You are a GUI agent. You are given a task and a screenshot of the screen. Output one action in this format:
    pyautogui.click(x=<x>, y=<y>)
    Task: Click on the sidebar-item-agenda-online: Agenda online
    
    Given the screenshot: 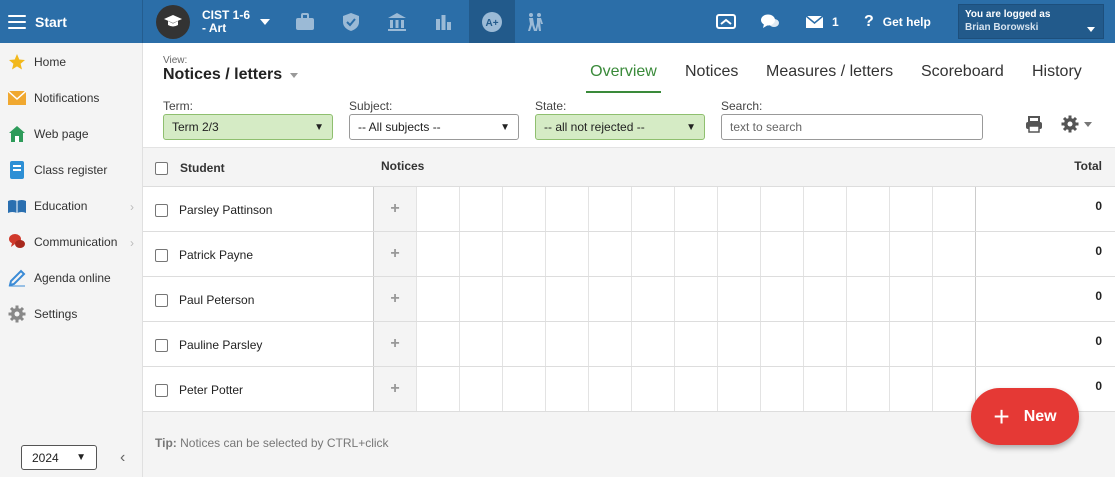 What is the action you would take?
    pyautogui.click(x=71, y=278)
    